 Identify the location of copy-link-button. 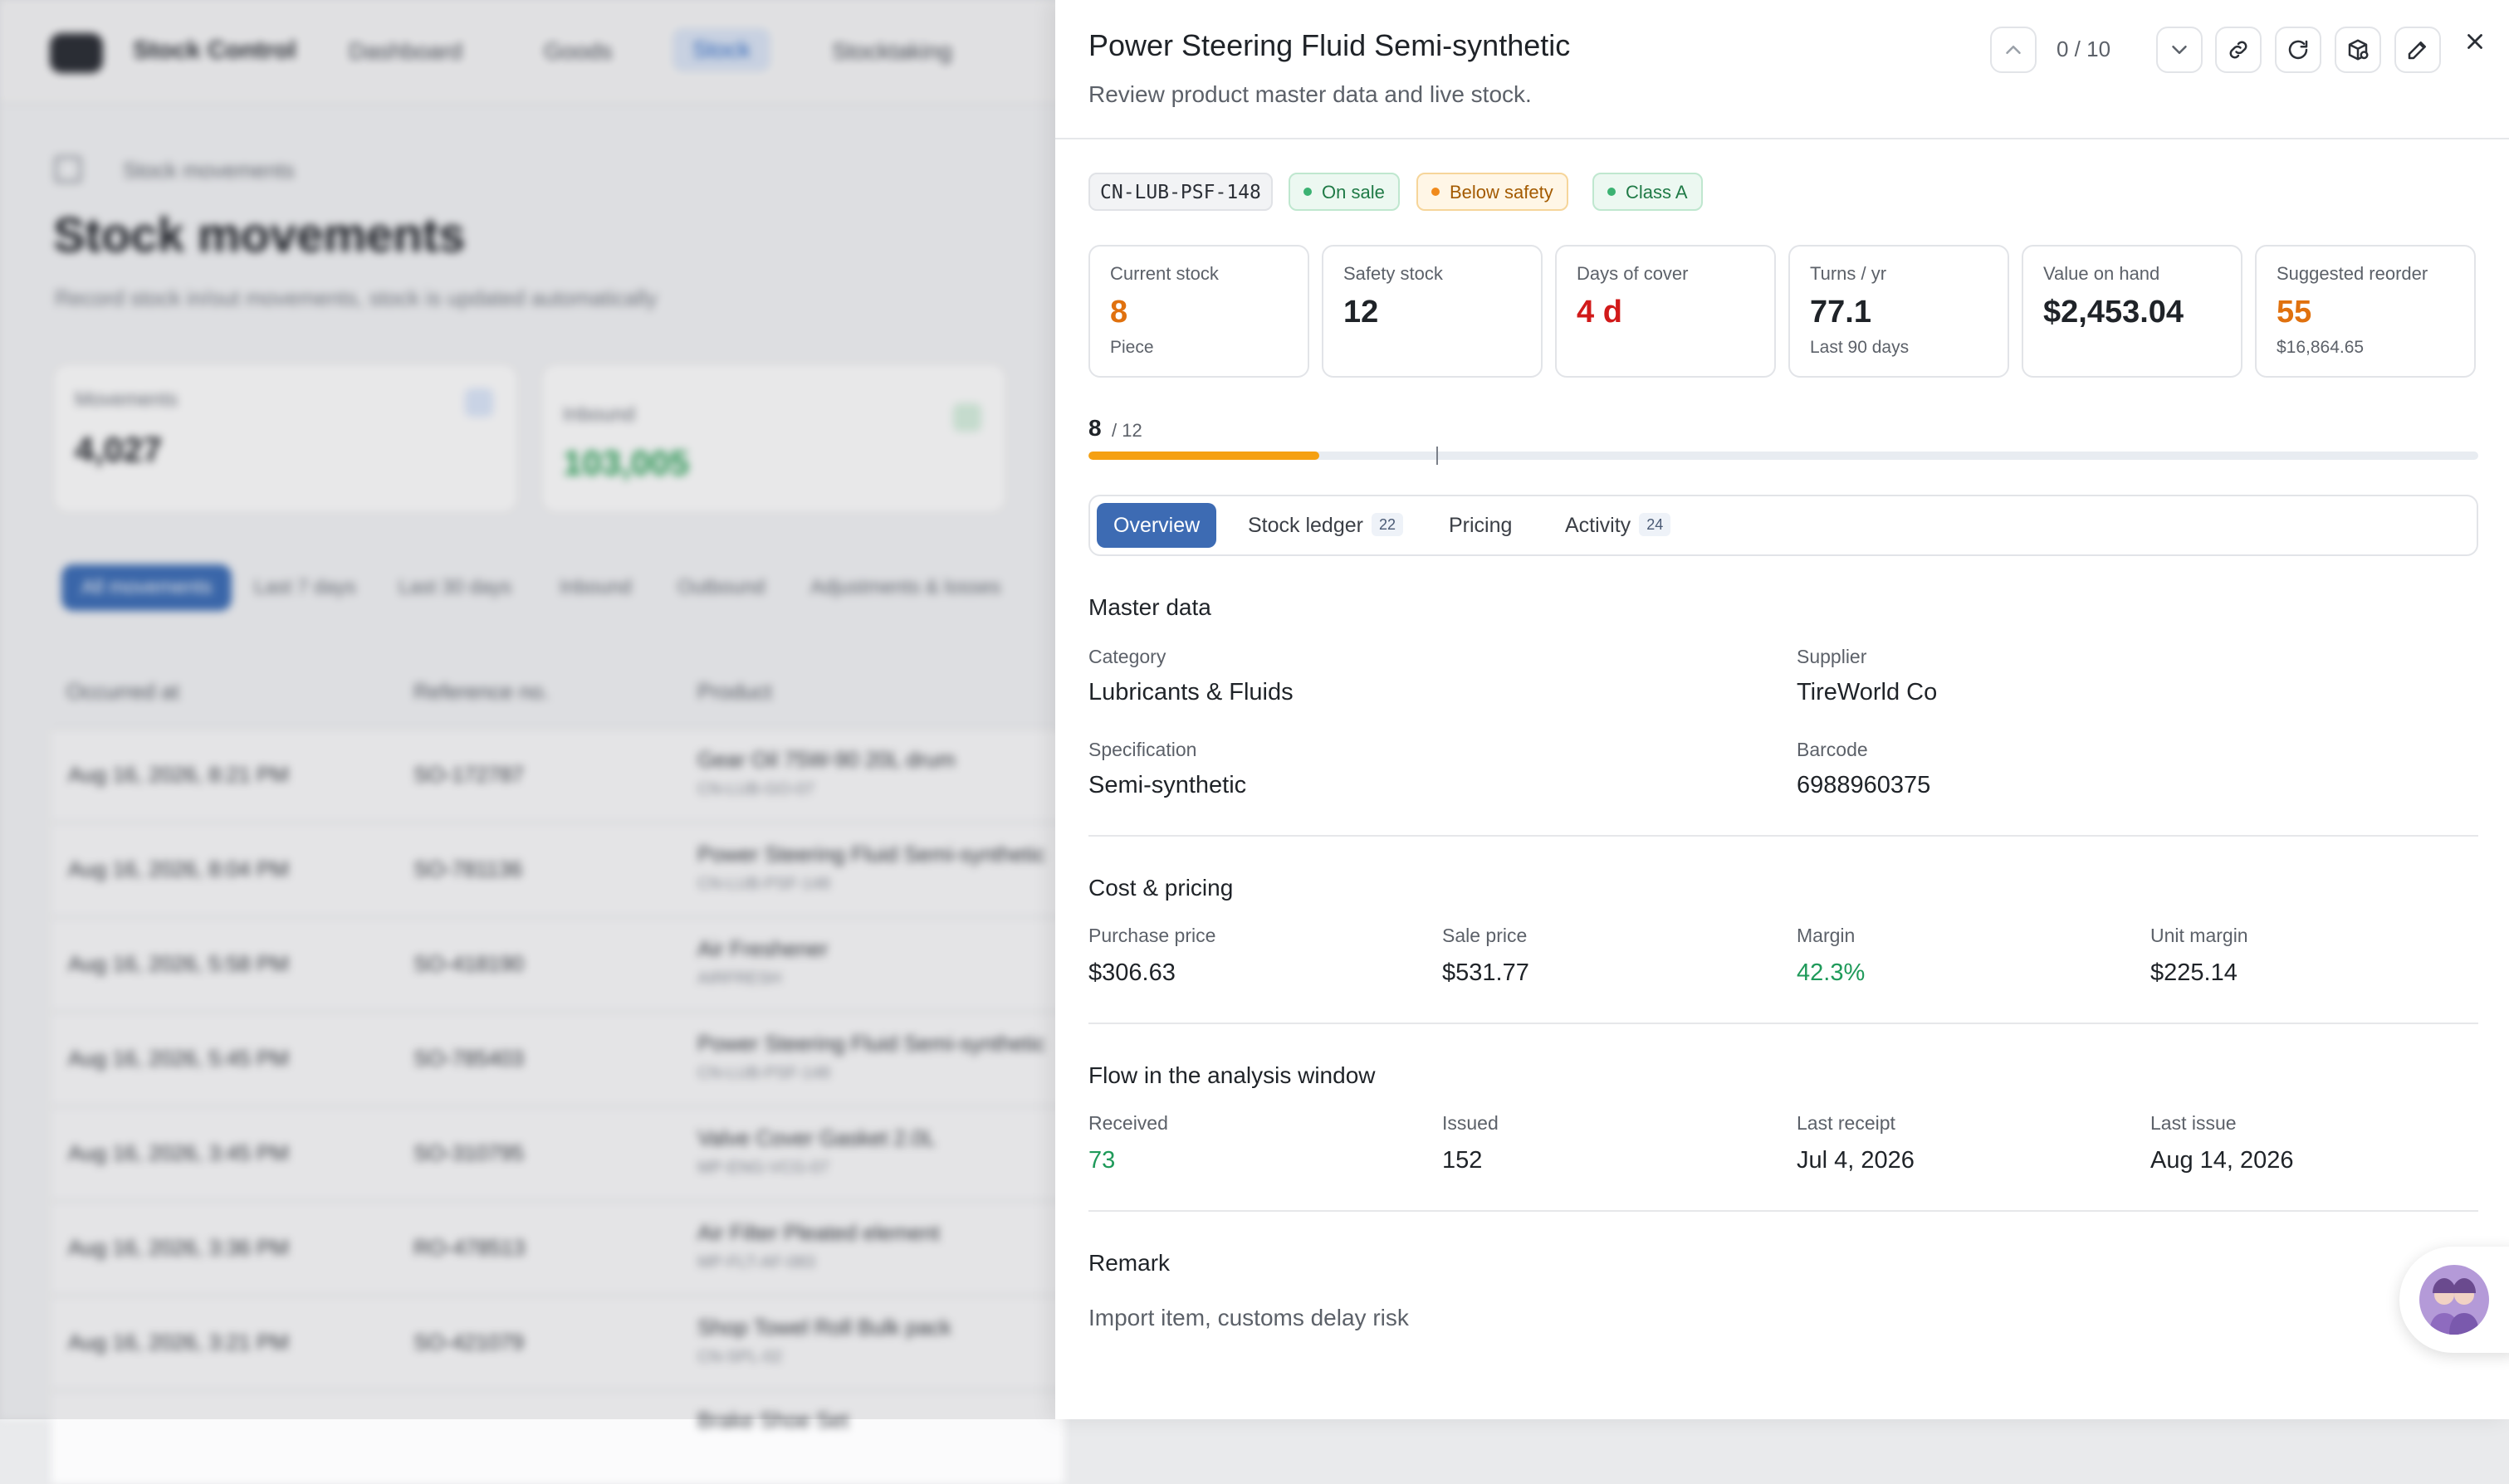
(2238, 50).